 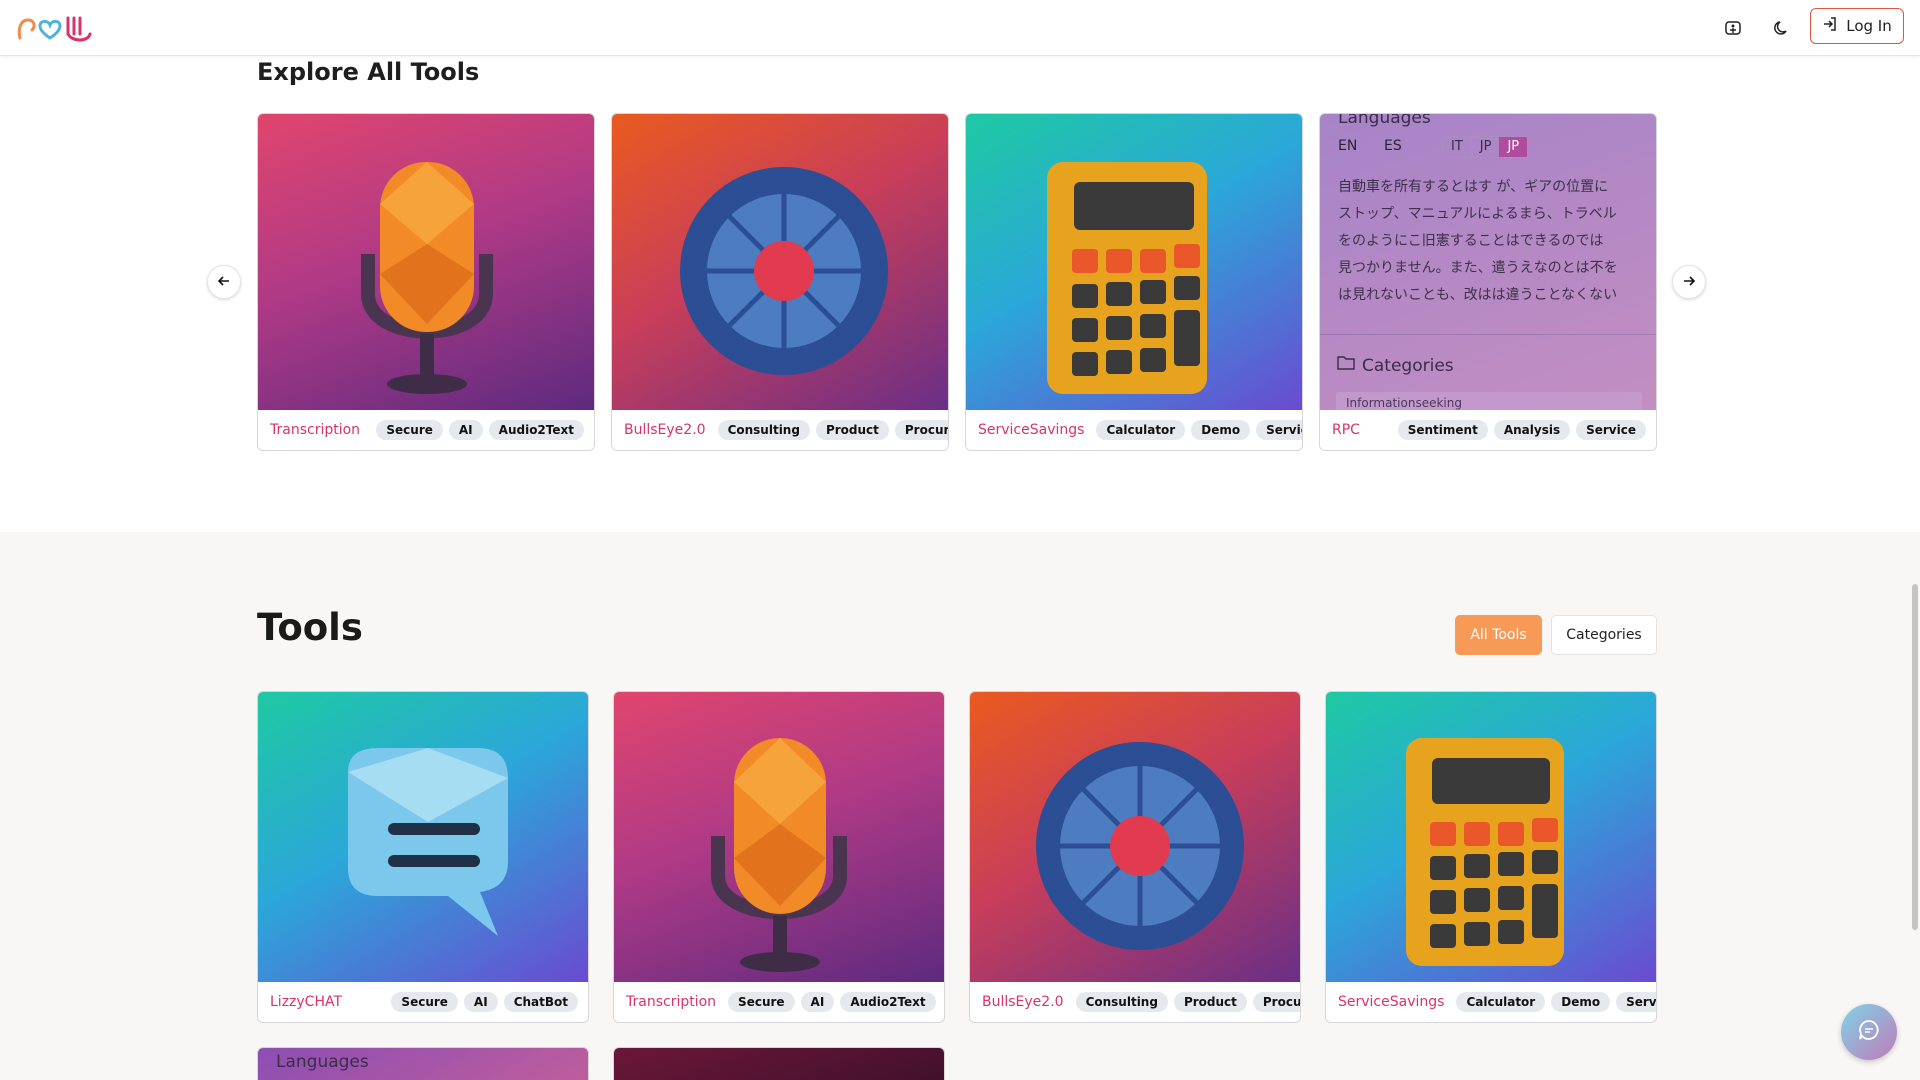 I want to click on explore-card-transcription: Transcription Secure AI Audio2Text, so click(x=426, y=282).